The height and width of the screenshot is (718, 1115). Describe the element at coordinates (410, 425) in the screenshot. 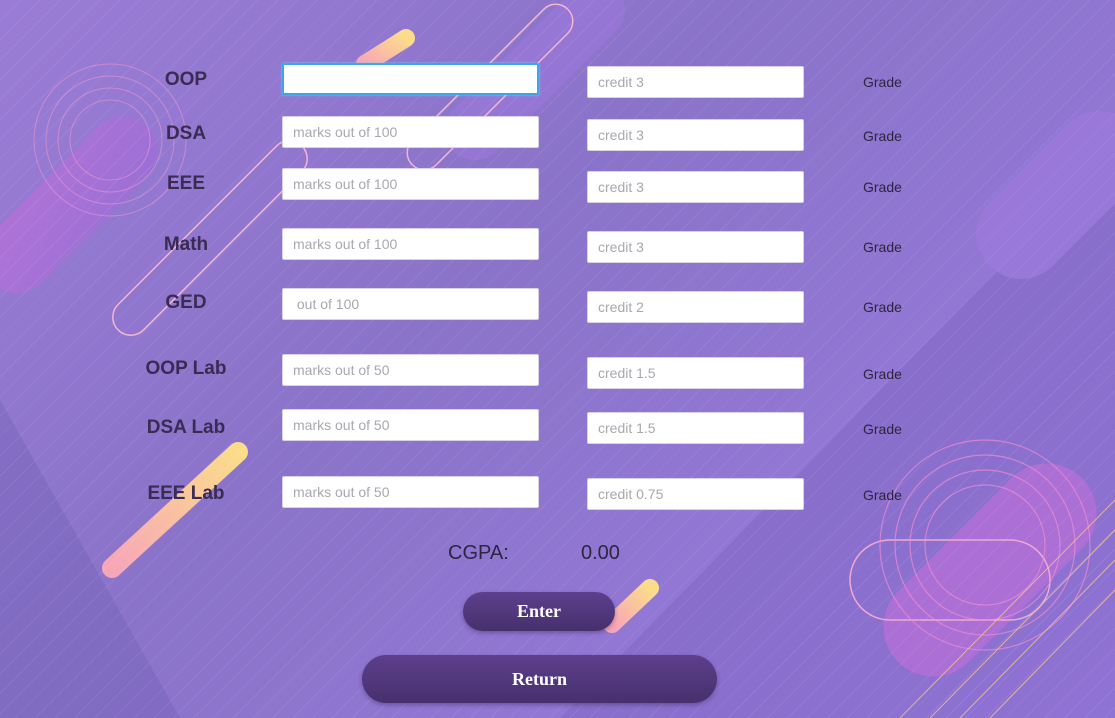

I see `dsa-lab-marks-input` at that location.